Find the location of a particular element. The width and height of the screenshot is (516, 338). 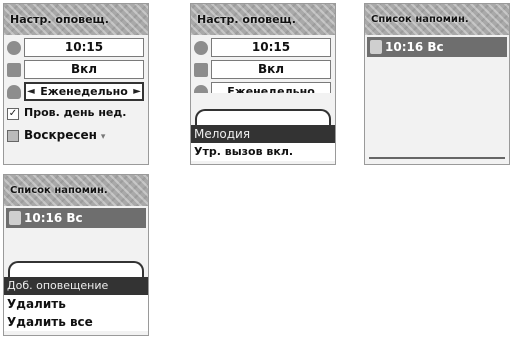

divider is located at coordinates (437, 159).